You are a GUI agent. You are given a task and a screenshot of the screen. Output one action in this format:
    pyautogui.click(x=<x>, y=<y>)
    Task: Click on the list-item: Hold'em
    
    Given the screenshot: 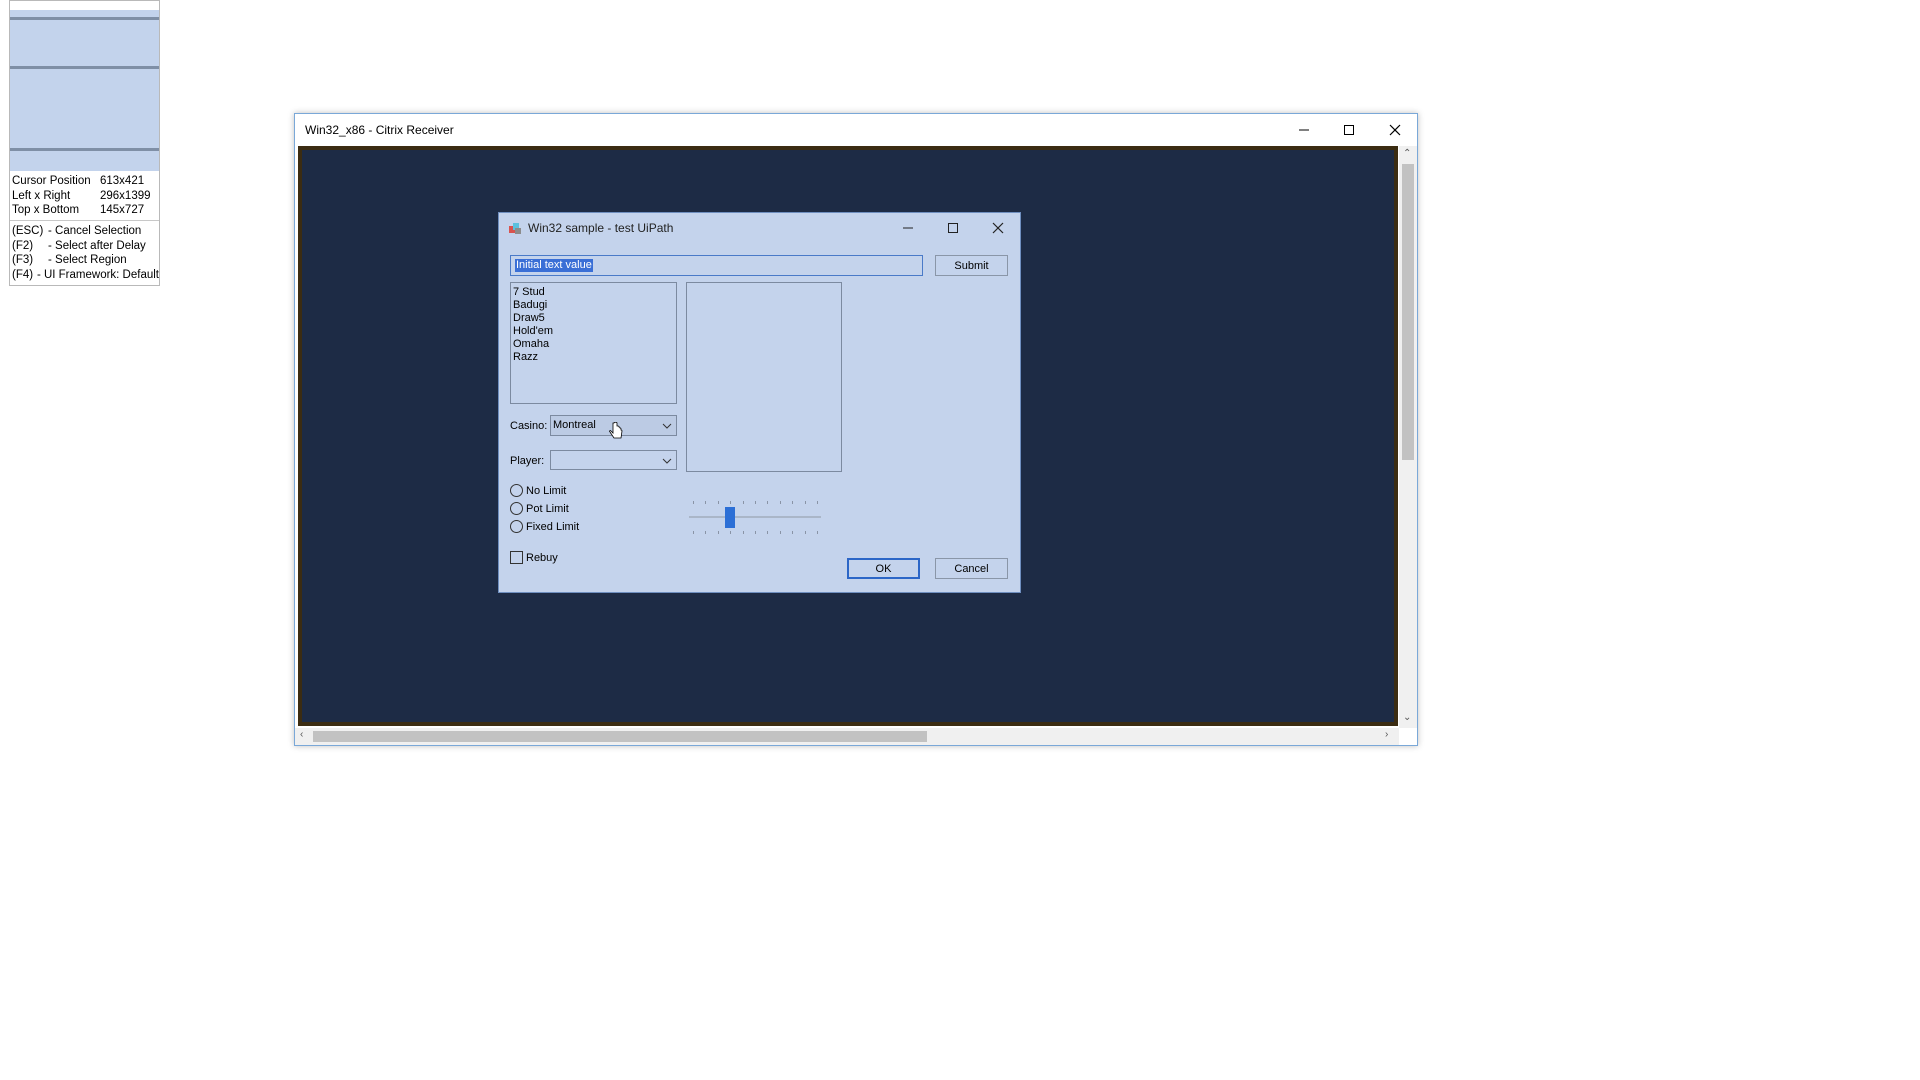 What is the action you would take?
    pyautogui.click(x=593, y=331)
    